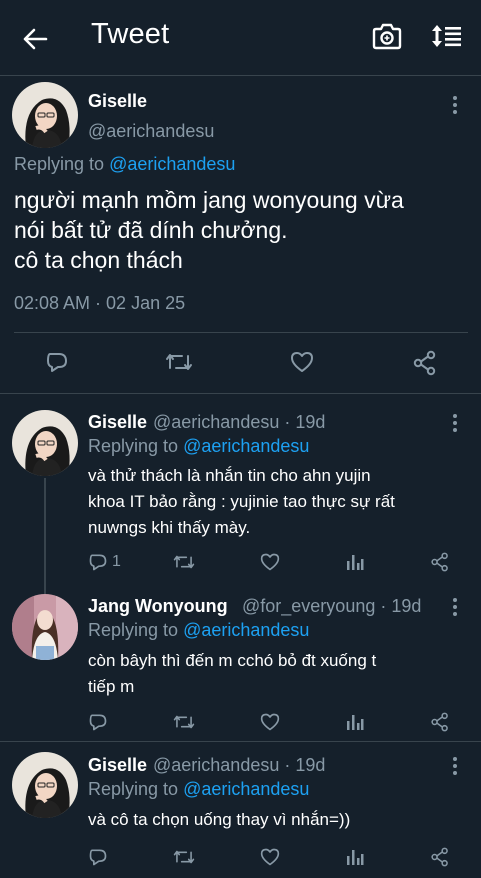 The height and width of the screenshot is (878, 481). What do you see at coordinates (151, 131) in the screenshot?
I see `author-handle: @aerichandesu` at bounding box center [151, 131].